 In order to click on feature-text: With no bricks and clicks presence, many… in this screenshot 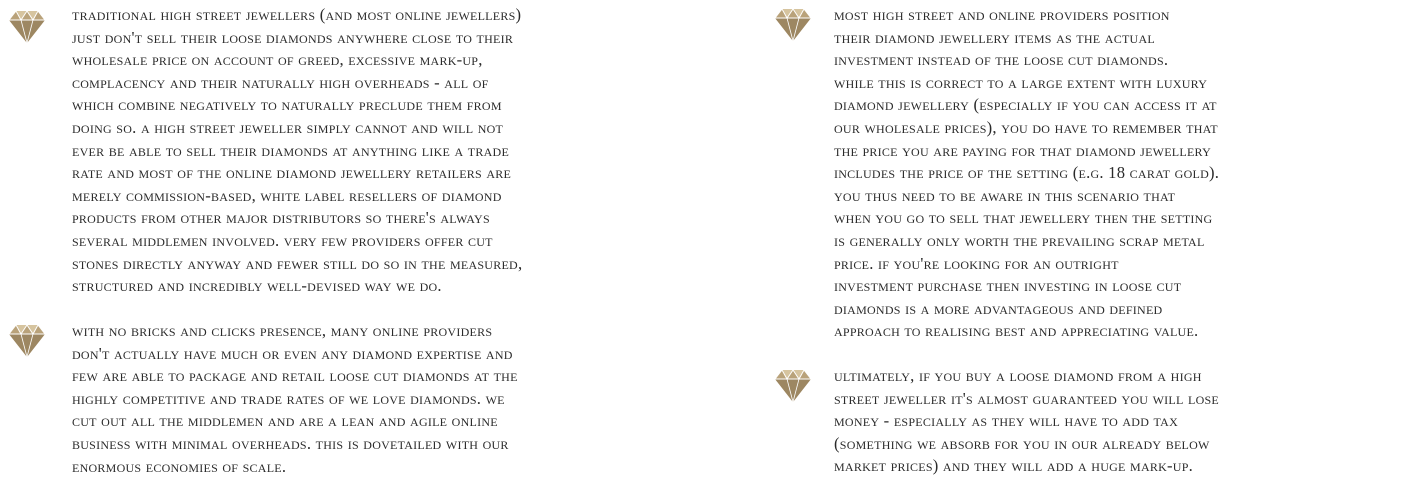, I will do `click(295, 398)`.